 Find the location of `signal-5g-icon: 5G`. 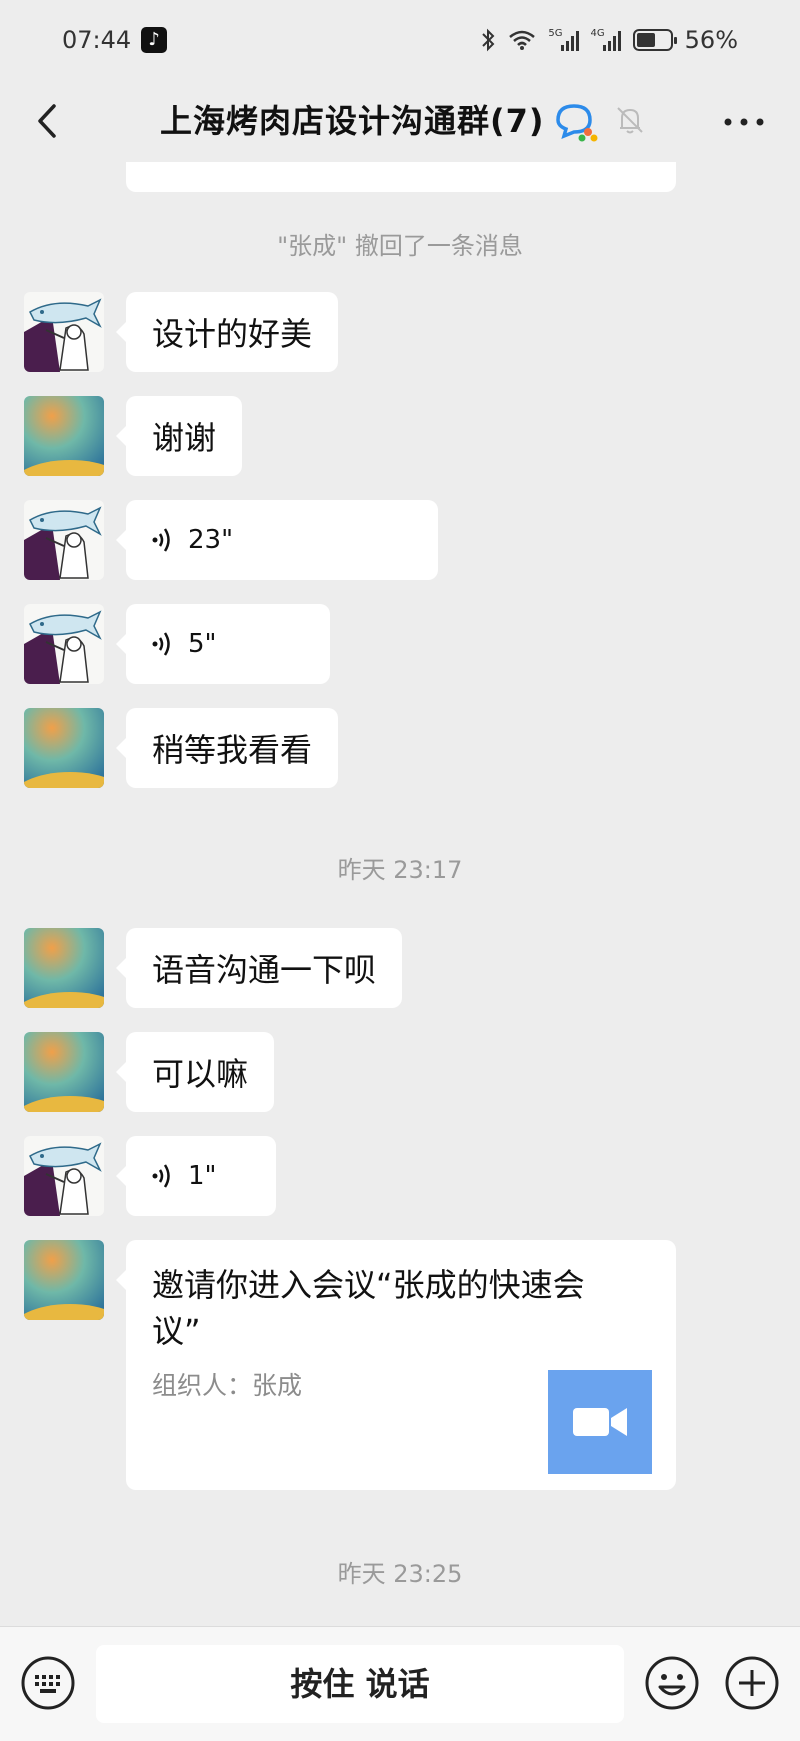

signal-5g-icon: 5G is located at coordinates (563, 39).